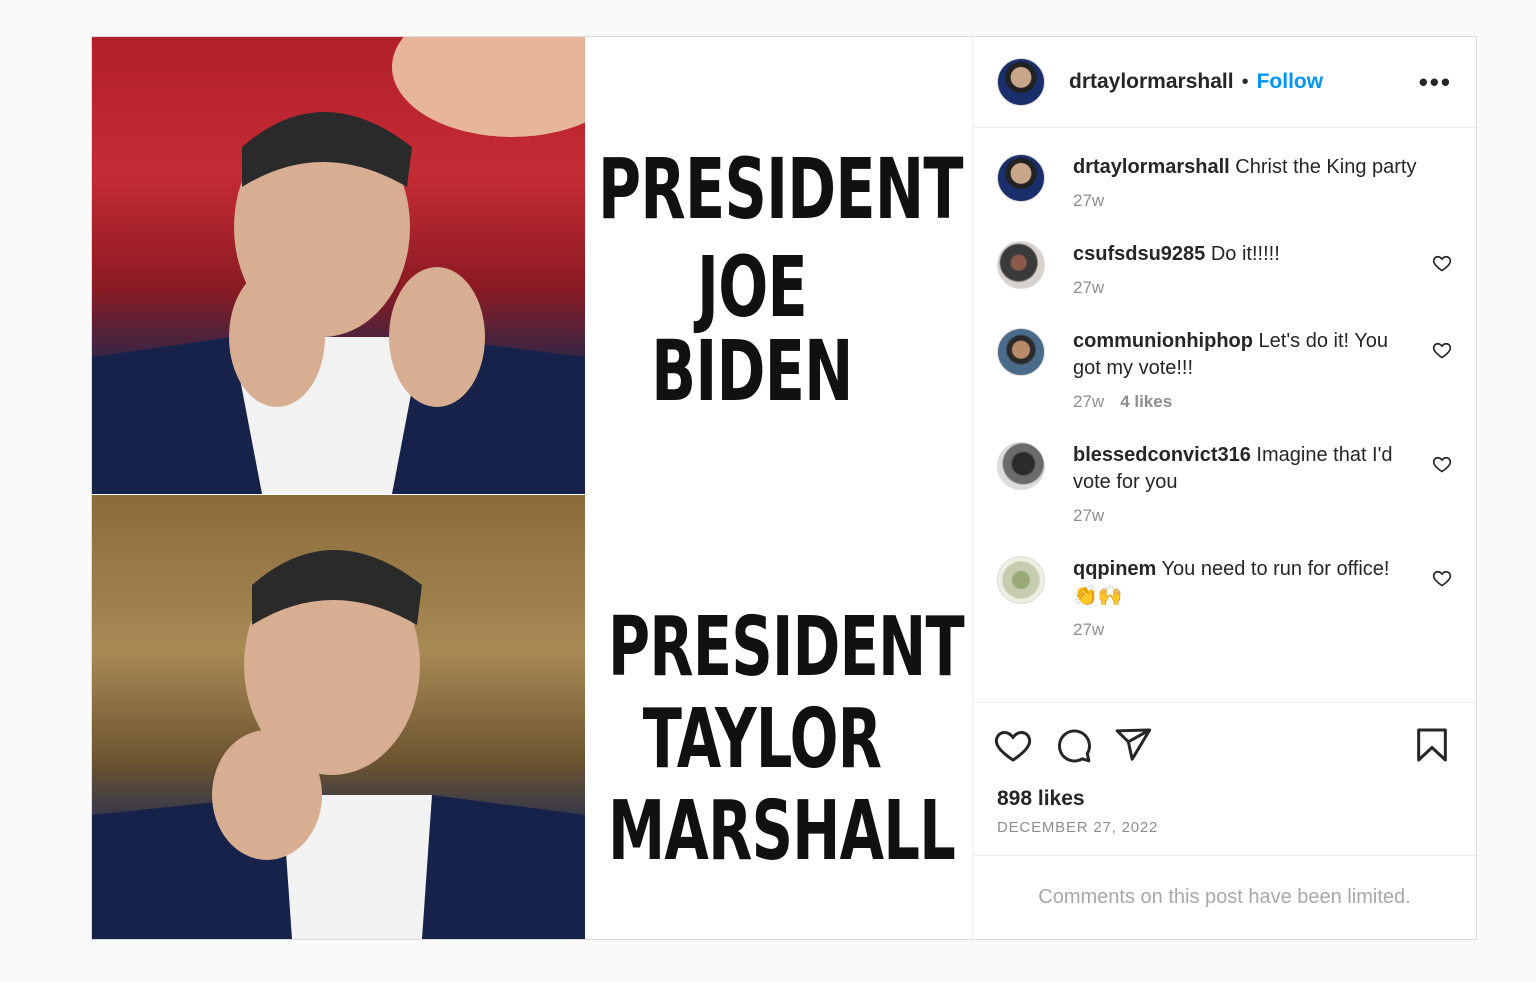 The image size is (1536, 982). I want to click on meme-text-bottom: PRESIDENT TAYLOR MARSHALL, so click(786, 741).